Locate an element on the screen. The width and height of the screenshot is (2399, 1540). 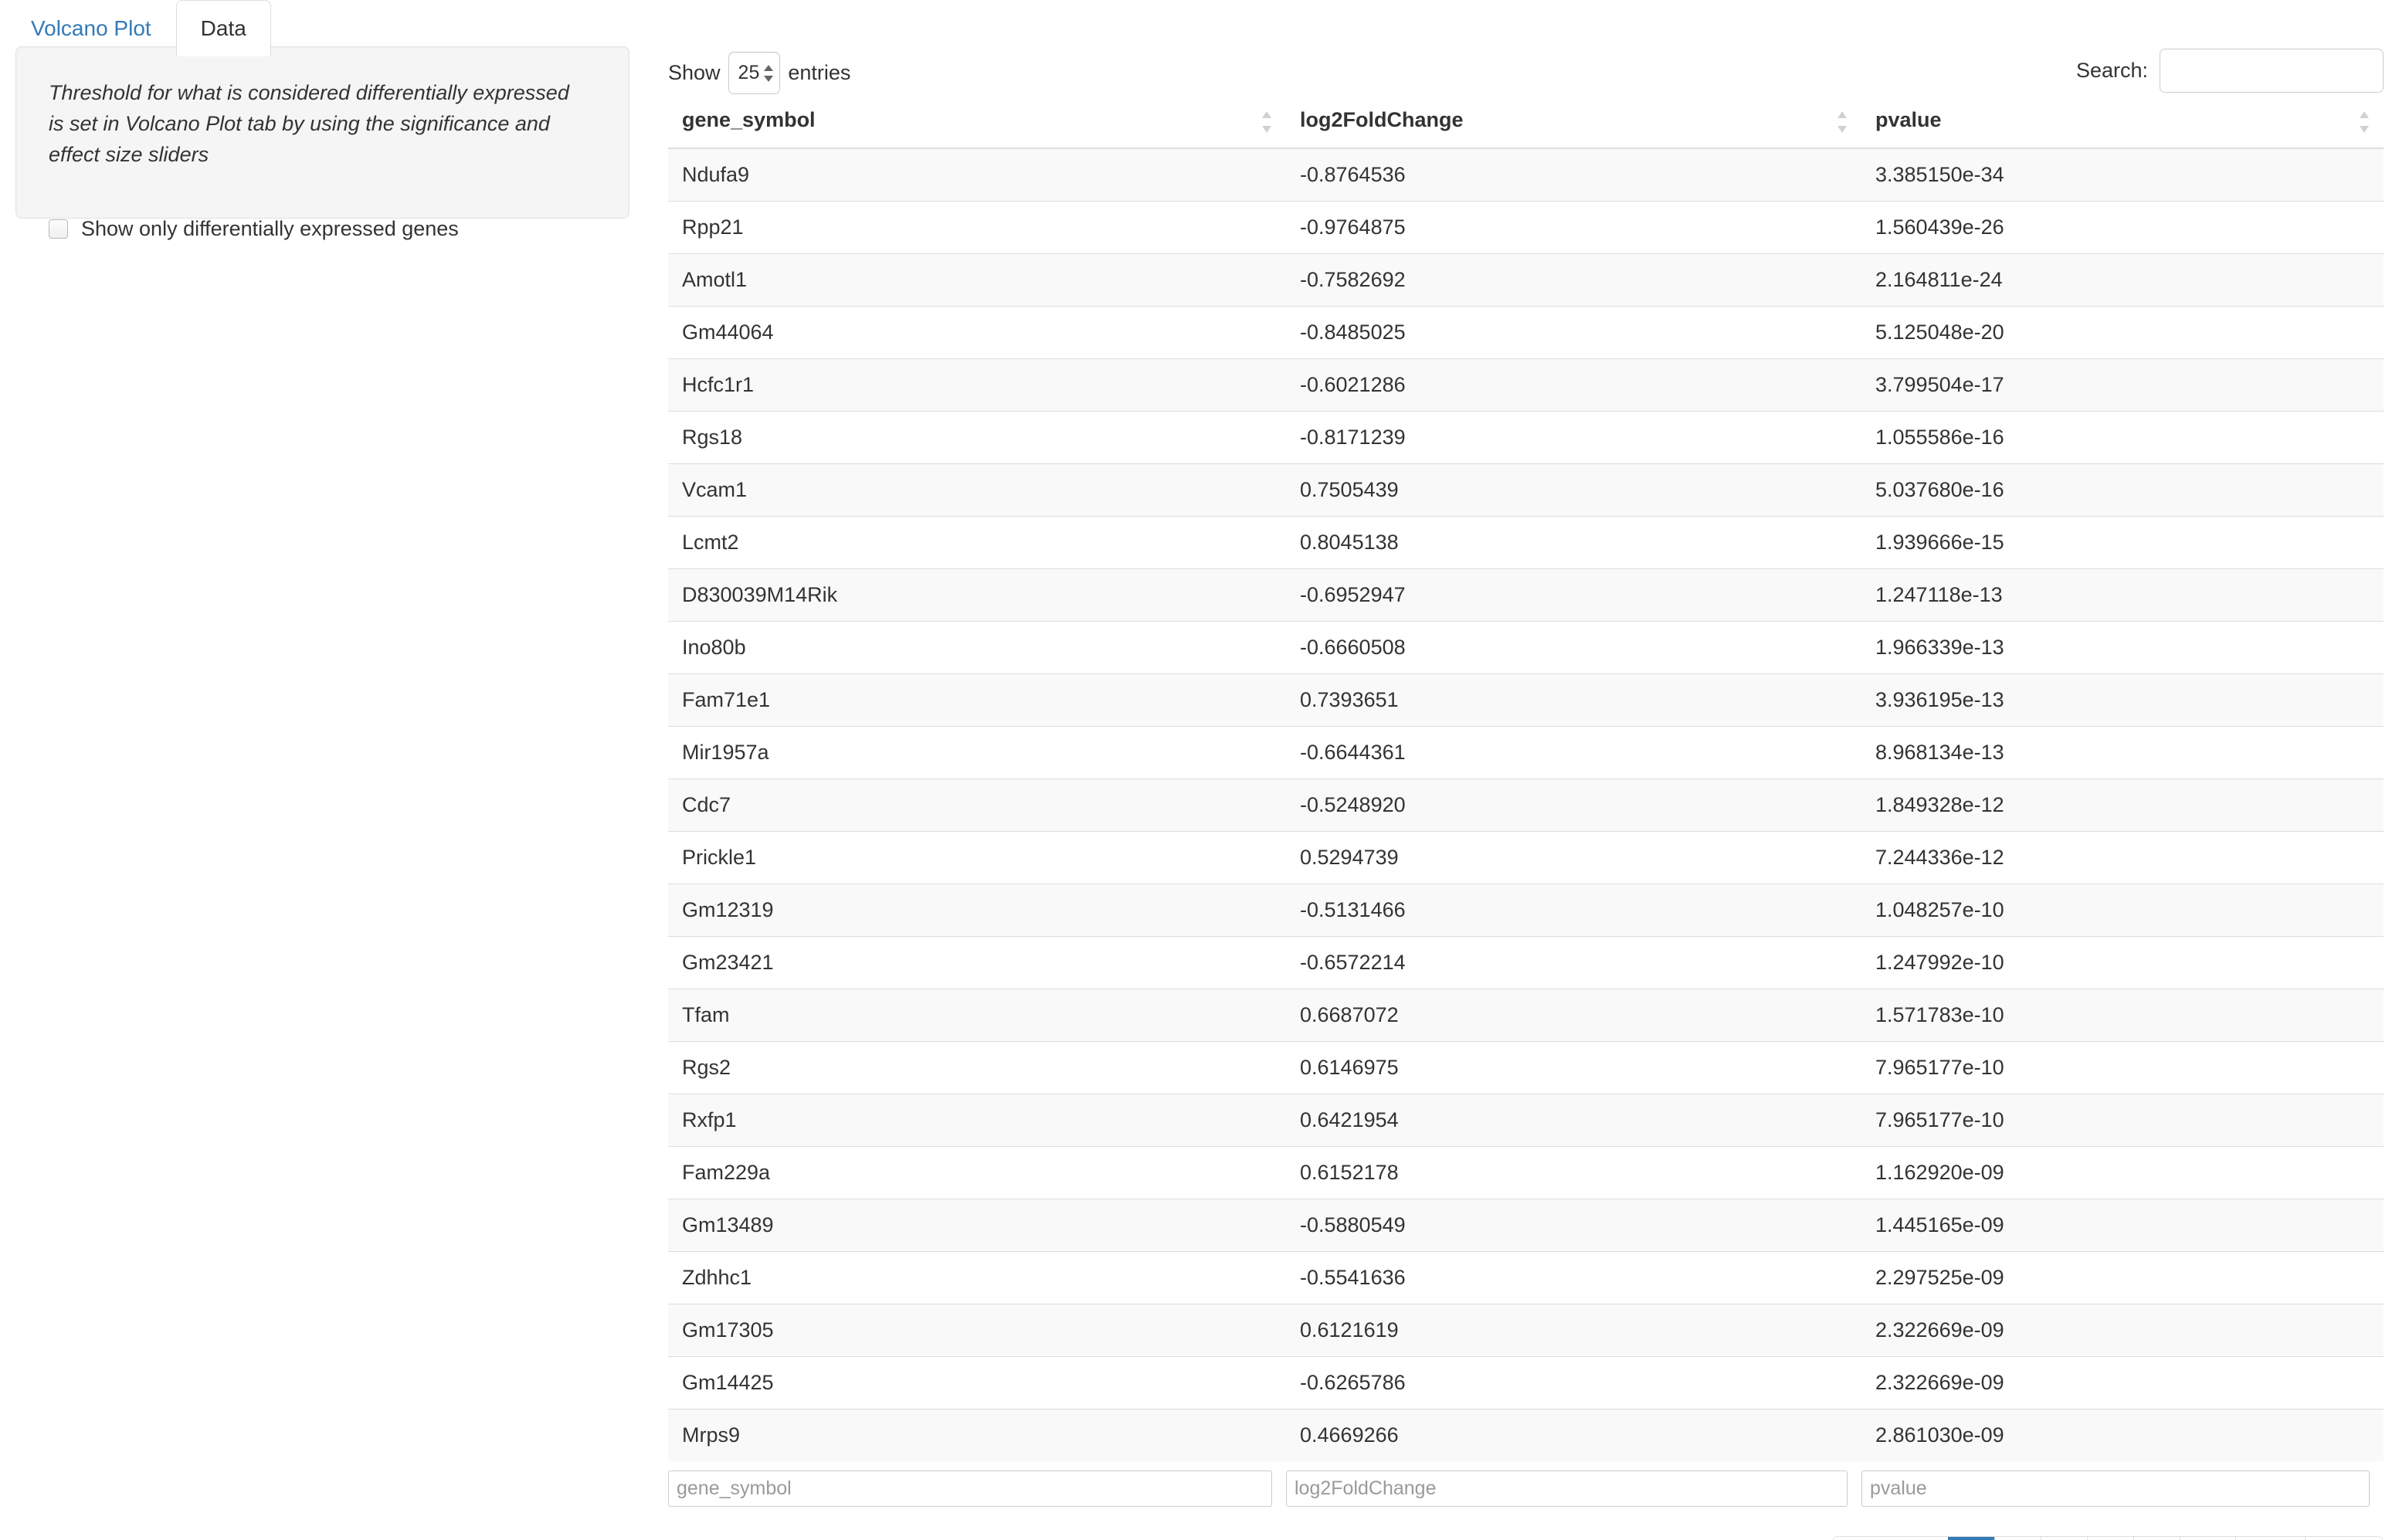
table-row: D830039M14Rik -0.6952947 1.247118e-13 is located at coordinates (1526, 595).